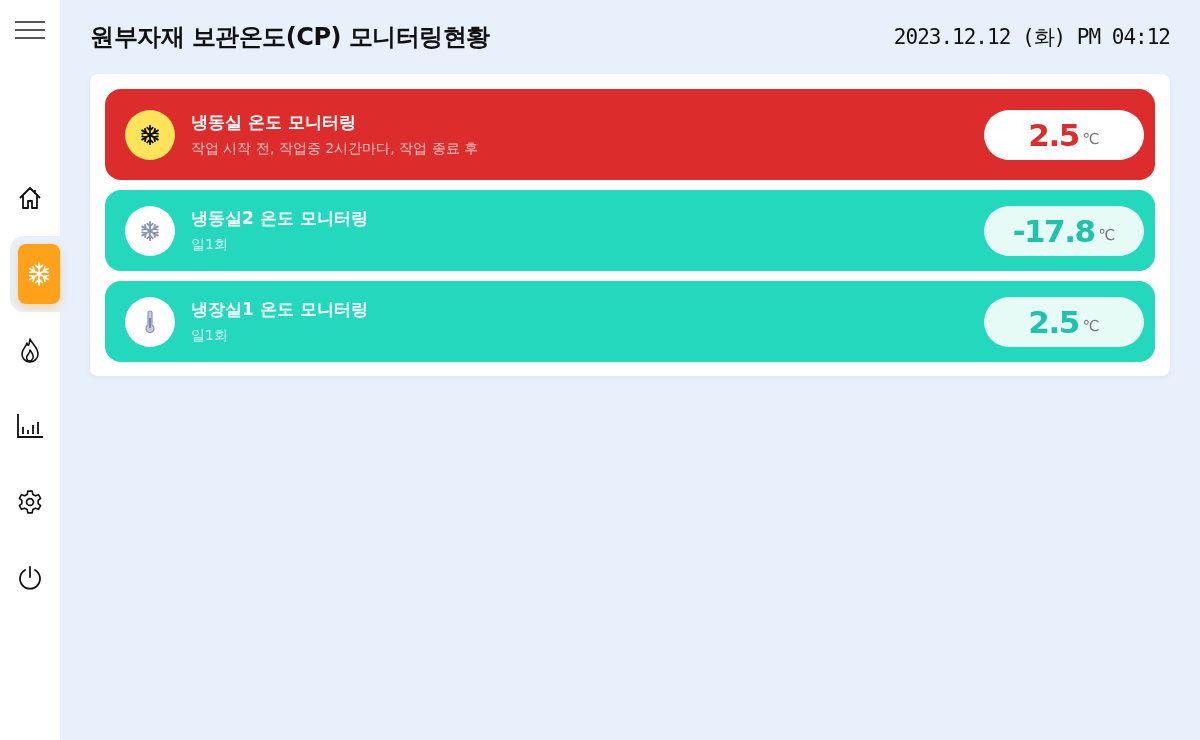  What do you see at coordinates (280, 218) in the screenshot?
I see `monitor-title: 냉동실2 온도 모니터링` at bounding box center [280, 218].